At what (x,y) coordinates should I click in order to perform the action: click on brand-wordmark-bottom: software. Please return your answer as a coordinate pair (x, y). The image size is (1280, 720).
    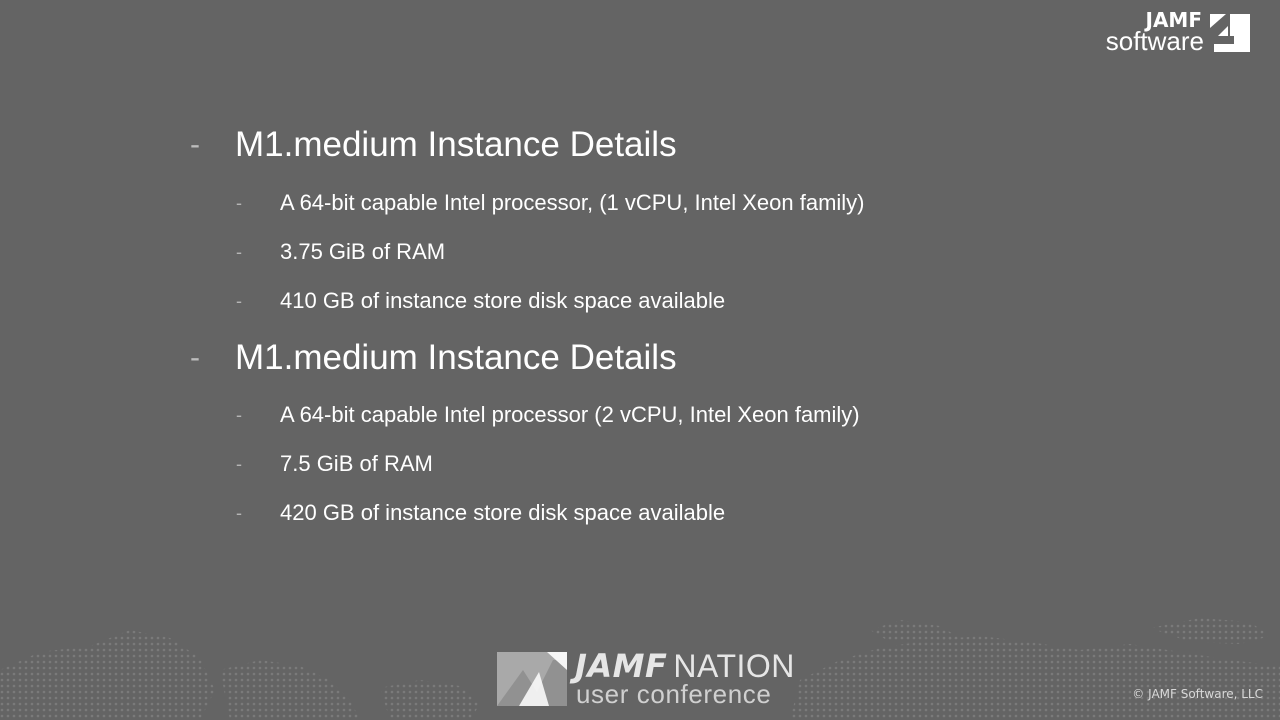
    Looking at the image, I should click on (1154, 41).